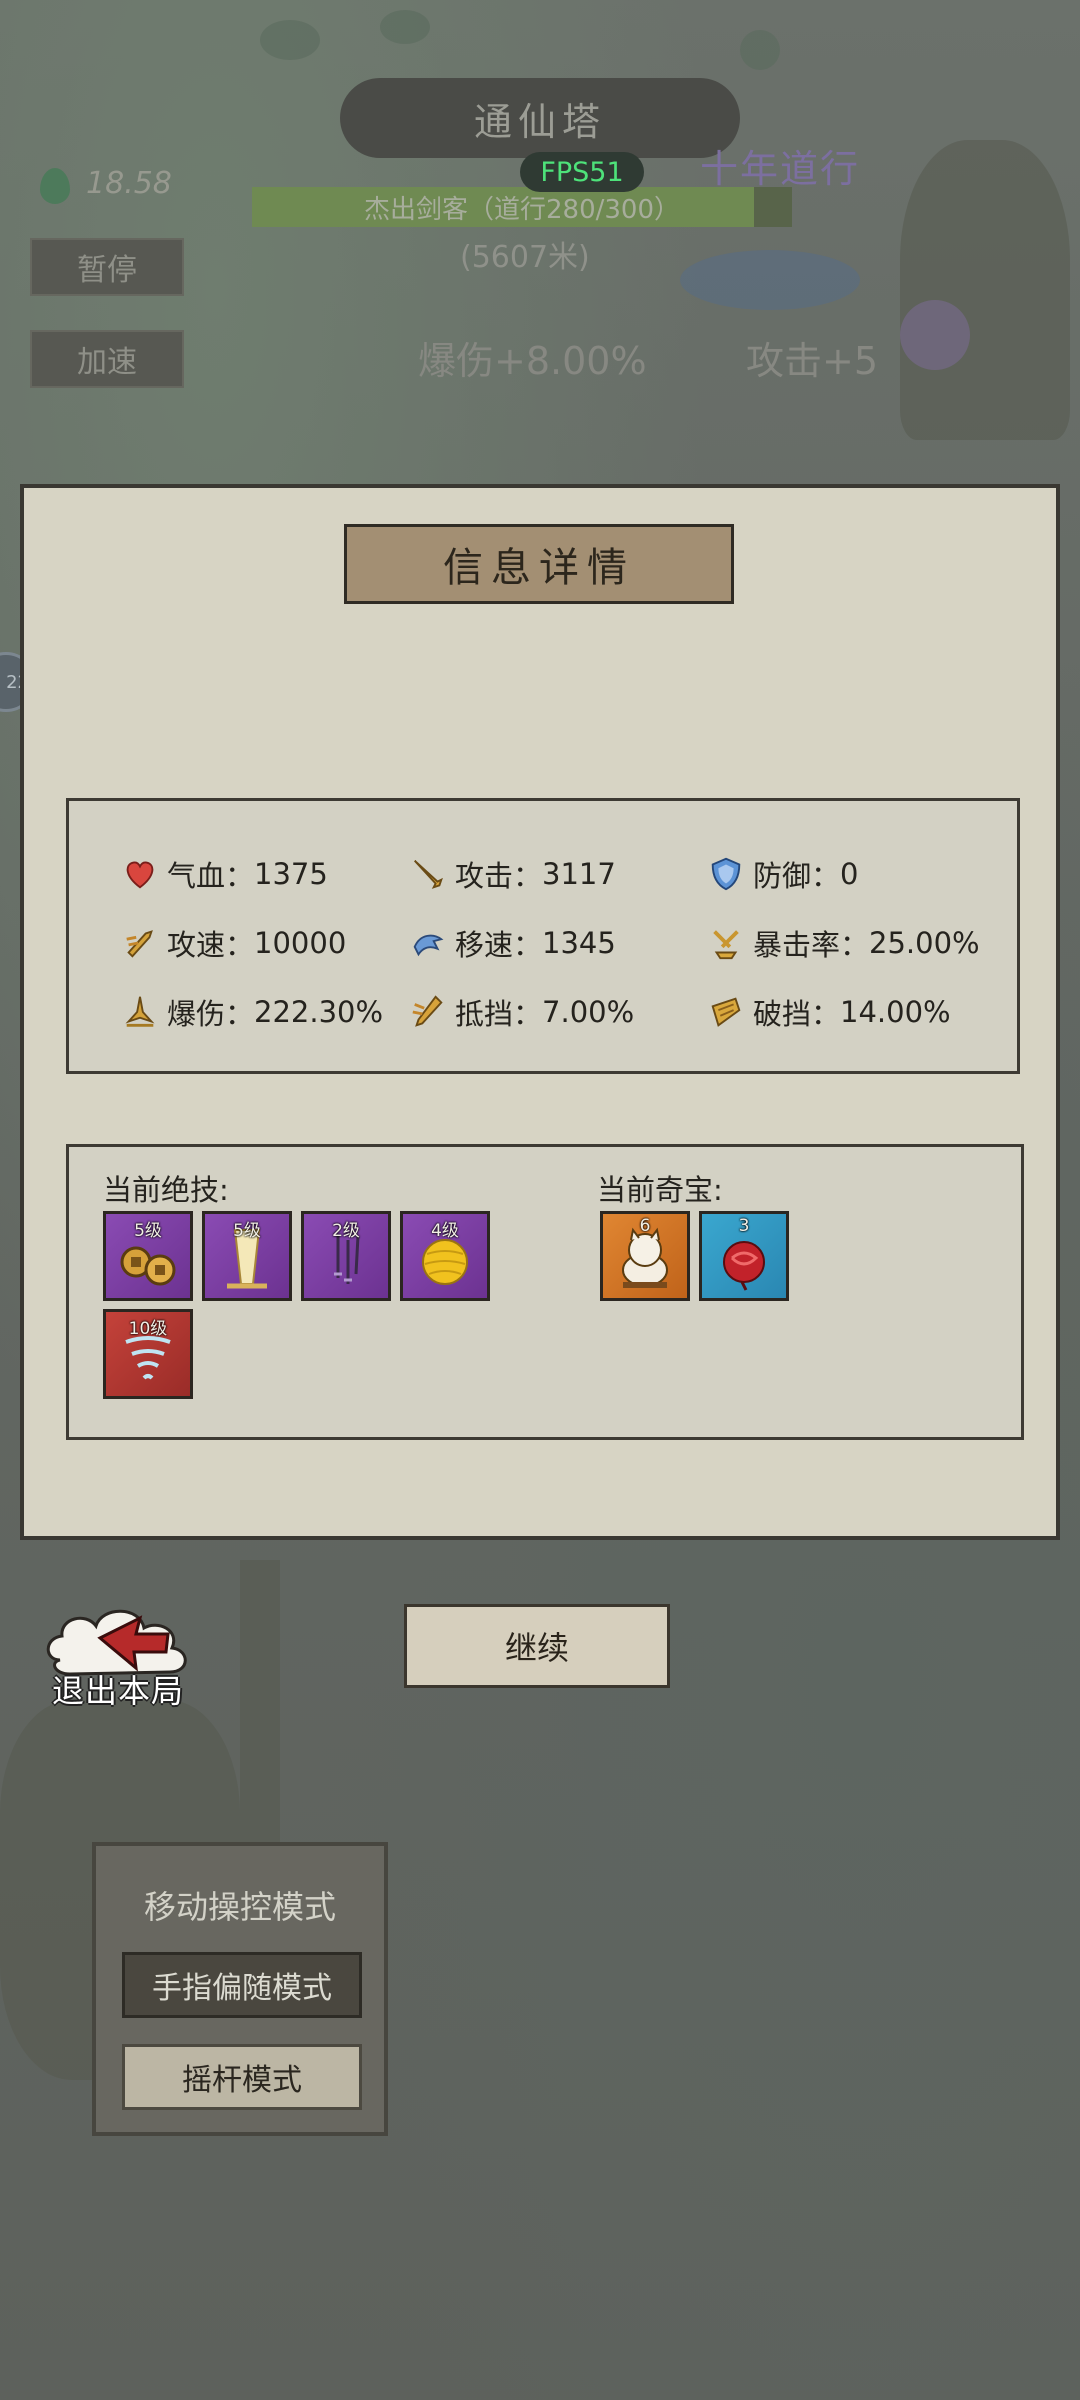  Describe the element at coordinates (427, 1011) in the screenshot. I see `block-icon` at that location.